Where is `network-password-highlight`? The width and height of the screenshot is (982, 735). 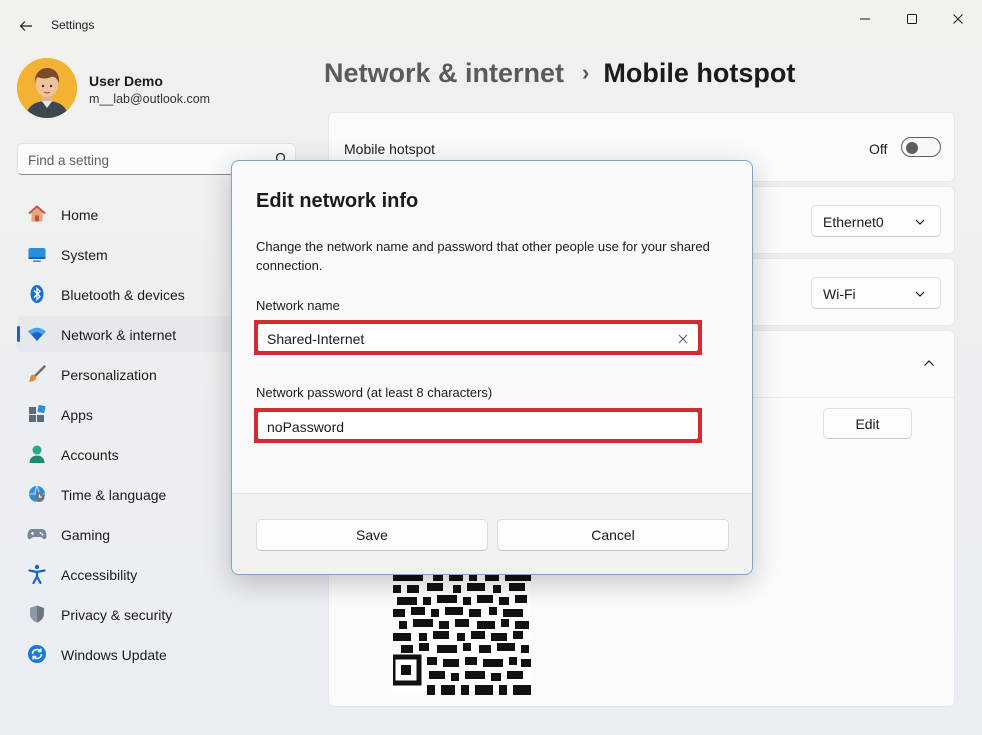 network-password-highlight is located at coordinates (478, 425).